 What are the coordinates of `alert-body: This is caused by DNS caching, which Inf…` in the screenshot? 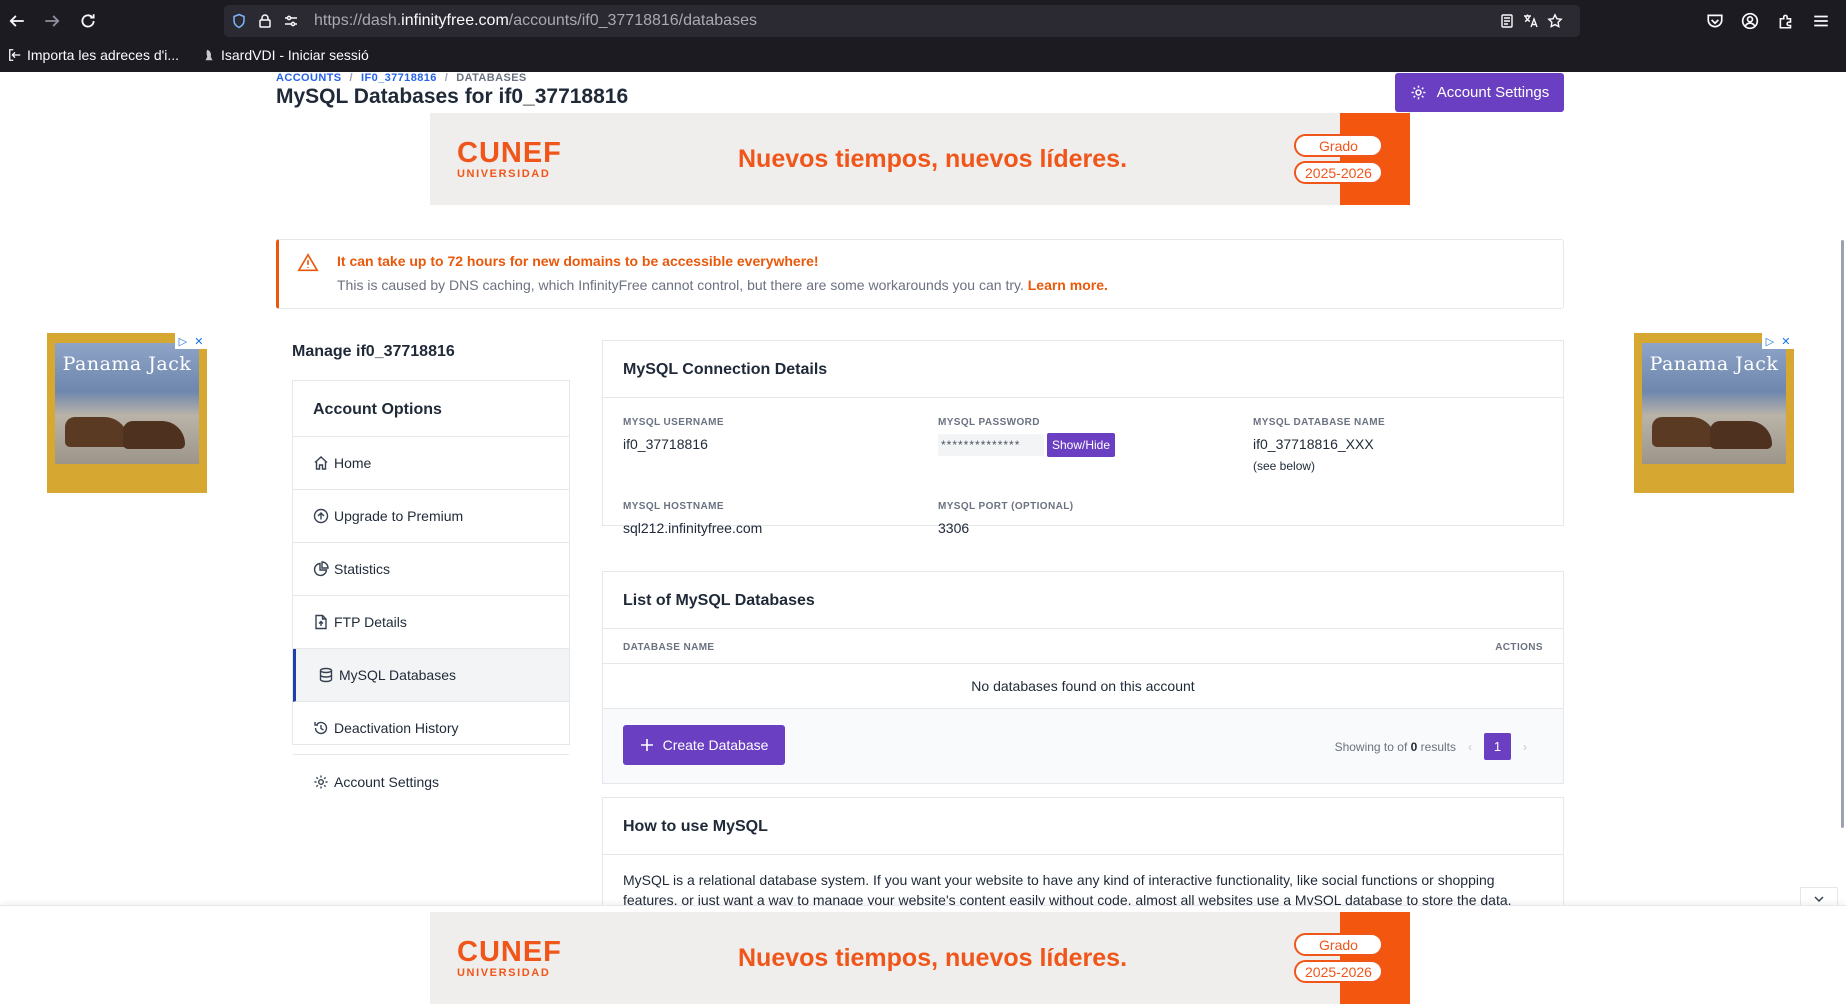 It's located at (680, 285).